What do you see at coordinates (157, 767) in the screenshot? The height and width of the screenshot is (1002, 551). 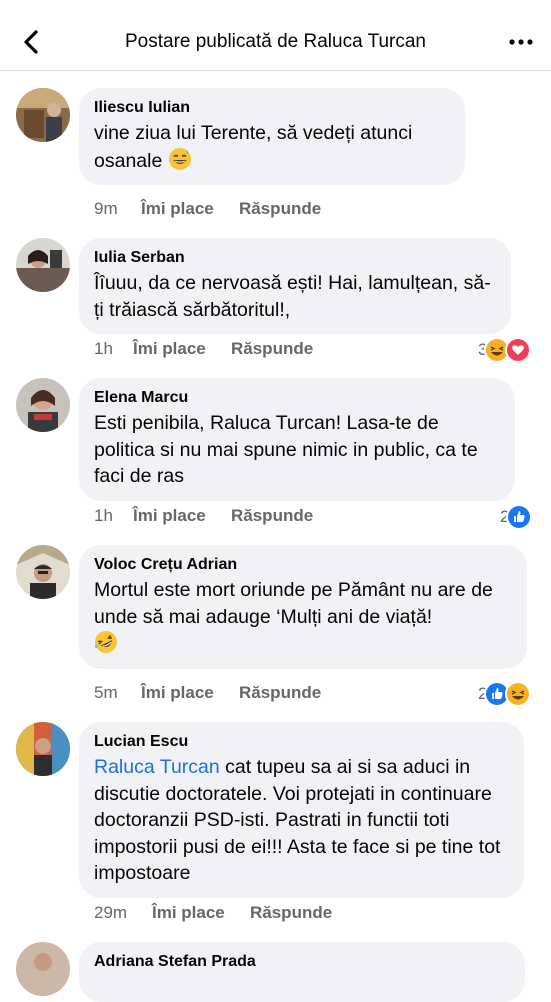 I see `mention-link: Raluca Turcan` at bounding box center [157, 767].